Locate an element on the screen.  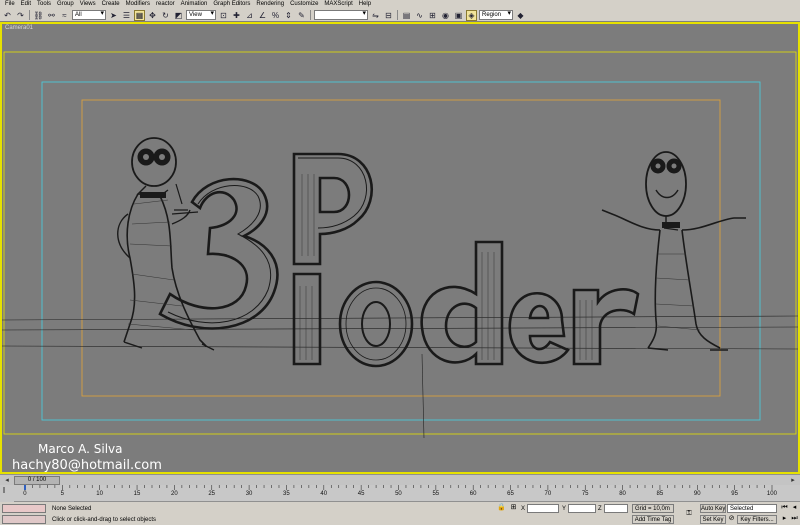
menu-tools: Tools is located at coordinates (44, 4).